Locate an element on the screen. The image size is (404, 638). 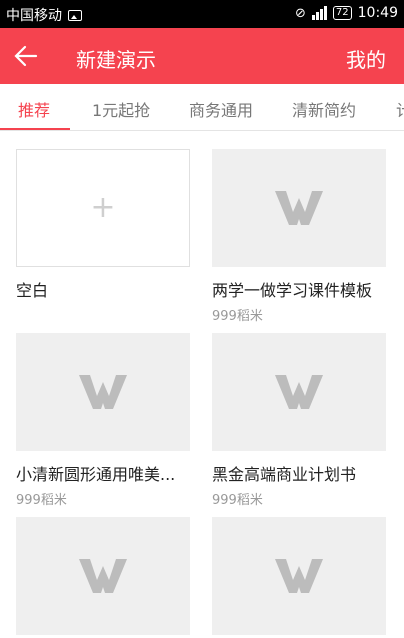
back-button is located at coordinates (26, 56).